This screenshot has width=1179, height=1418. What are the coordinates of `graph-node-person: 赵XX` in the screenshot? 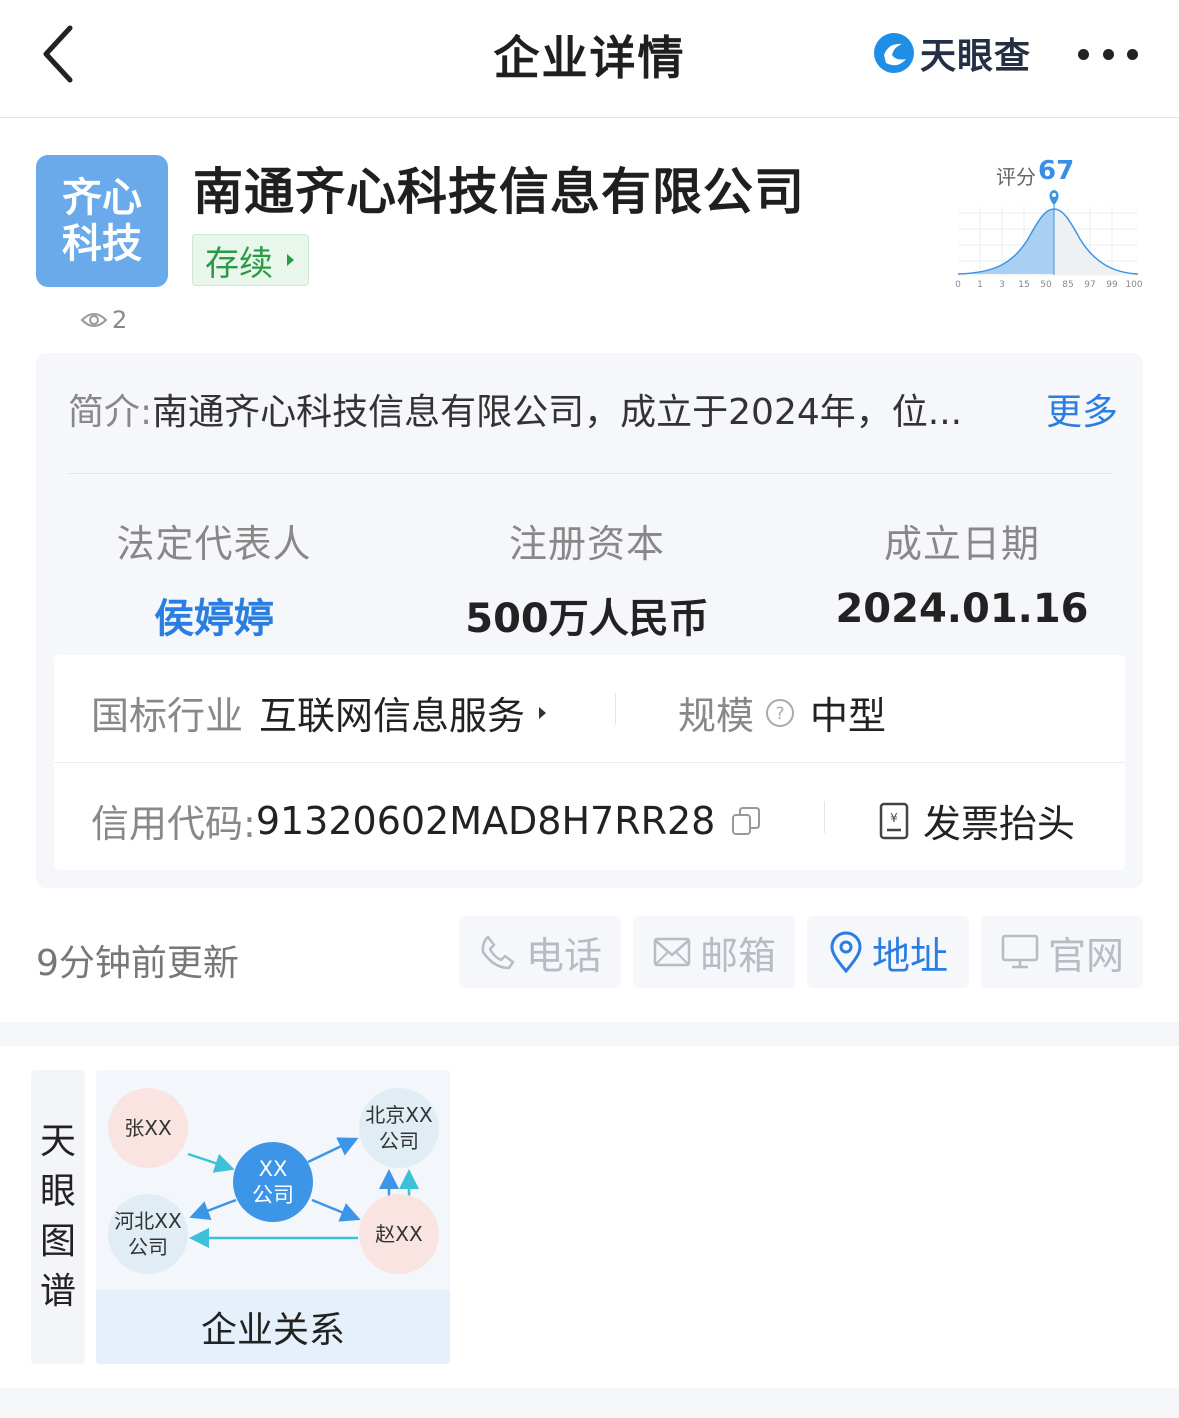 It's located at (399, 1234).